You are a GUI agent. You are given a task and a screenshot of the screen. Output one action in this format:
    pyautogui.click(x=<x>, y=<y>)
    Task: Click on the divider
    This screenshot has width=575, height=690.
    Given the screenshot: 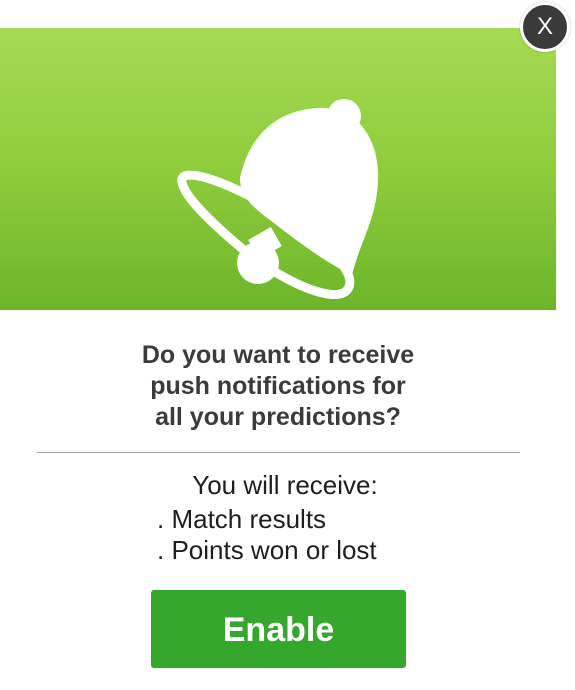 What is the action you would take?
    pyautogui.click(x=278, y=452)
    